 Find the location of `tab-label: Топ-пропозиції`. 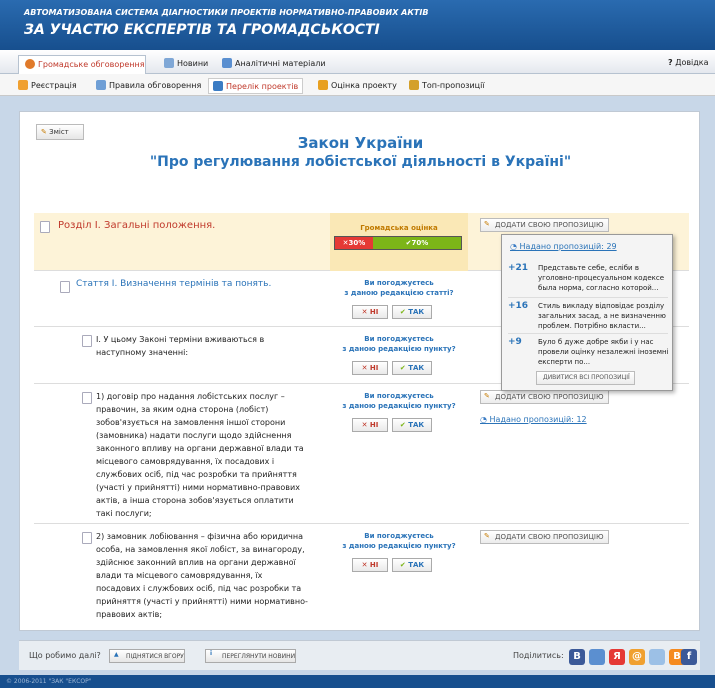

tab-label: Топ-пропозиції is located at coordinates (453, 85).